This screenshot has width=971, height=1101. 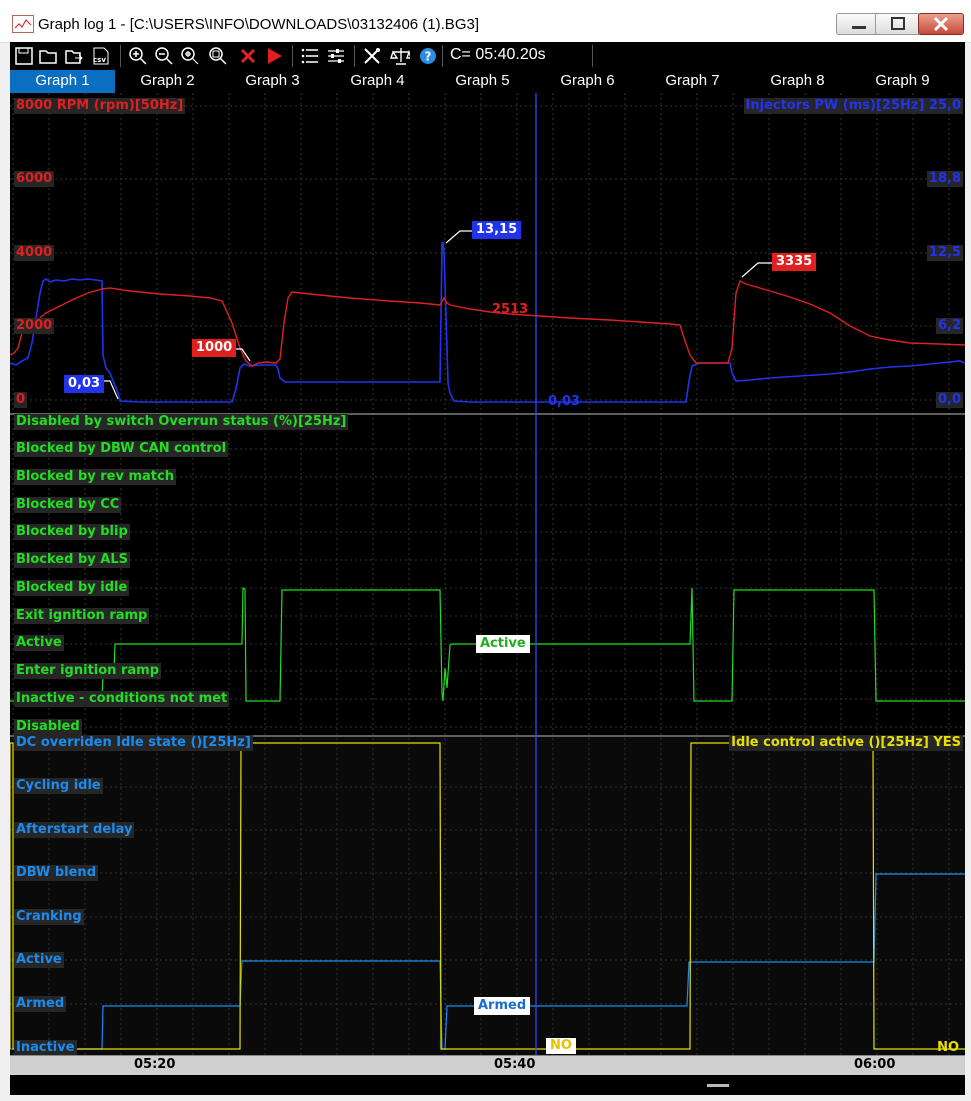 I want to click on maximize-button, so click(x=898, y=24).